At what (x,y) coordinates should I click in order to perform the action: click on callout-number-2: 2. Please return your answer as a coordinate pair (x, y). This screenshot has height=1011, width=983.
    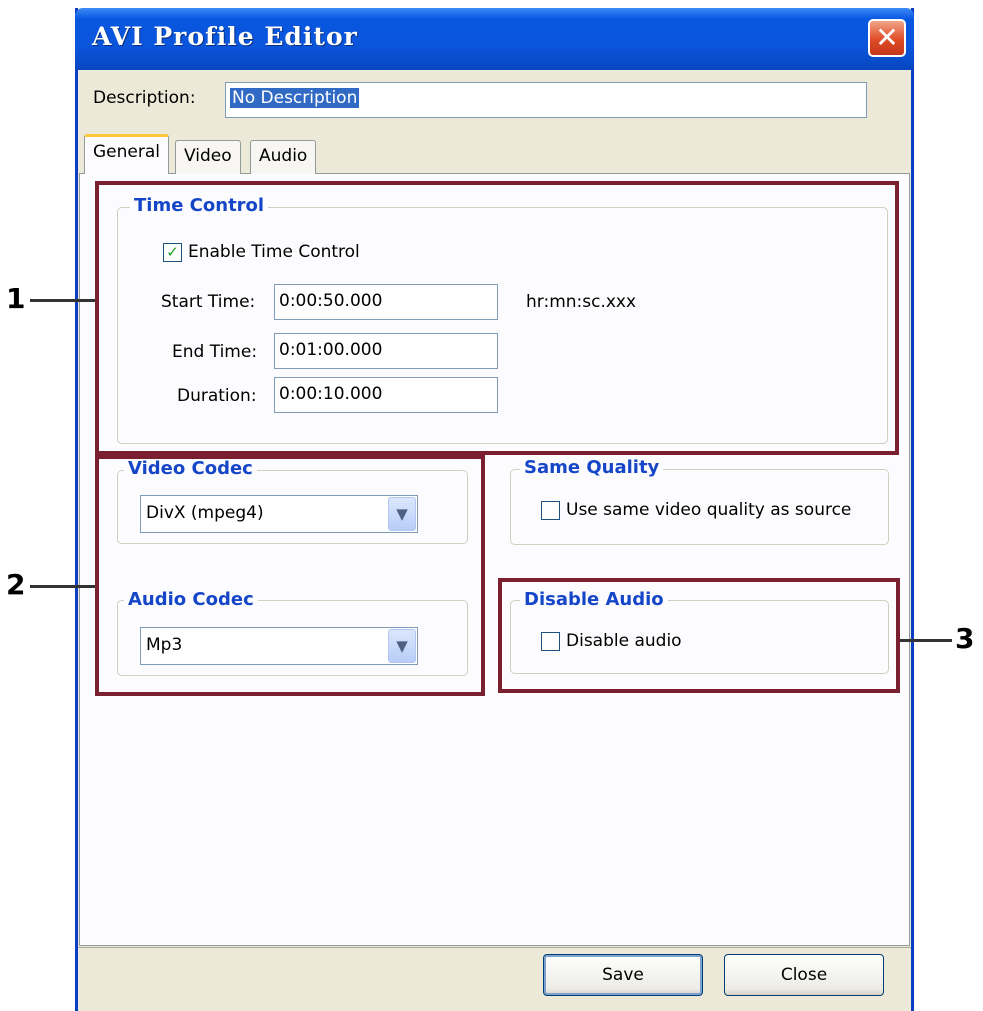
    Looking at the image, I should click on (16, 584).